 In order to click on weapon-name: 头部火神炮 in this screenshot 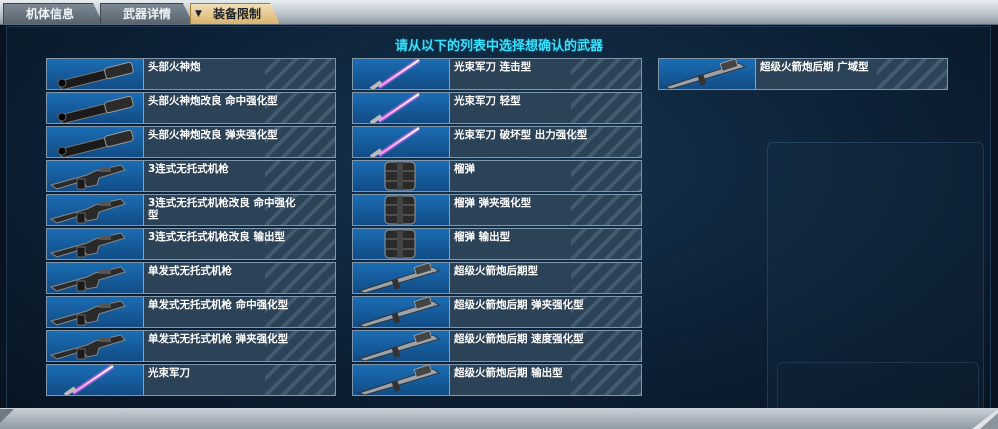, I will do `click(174, 67)`.